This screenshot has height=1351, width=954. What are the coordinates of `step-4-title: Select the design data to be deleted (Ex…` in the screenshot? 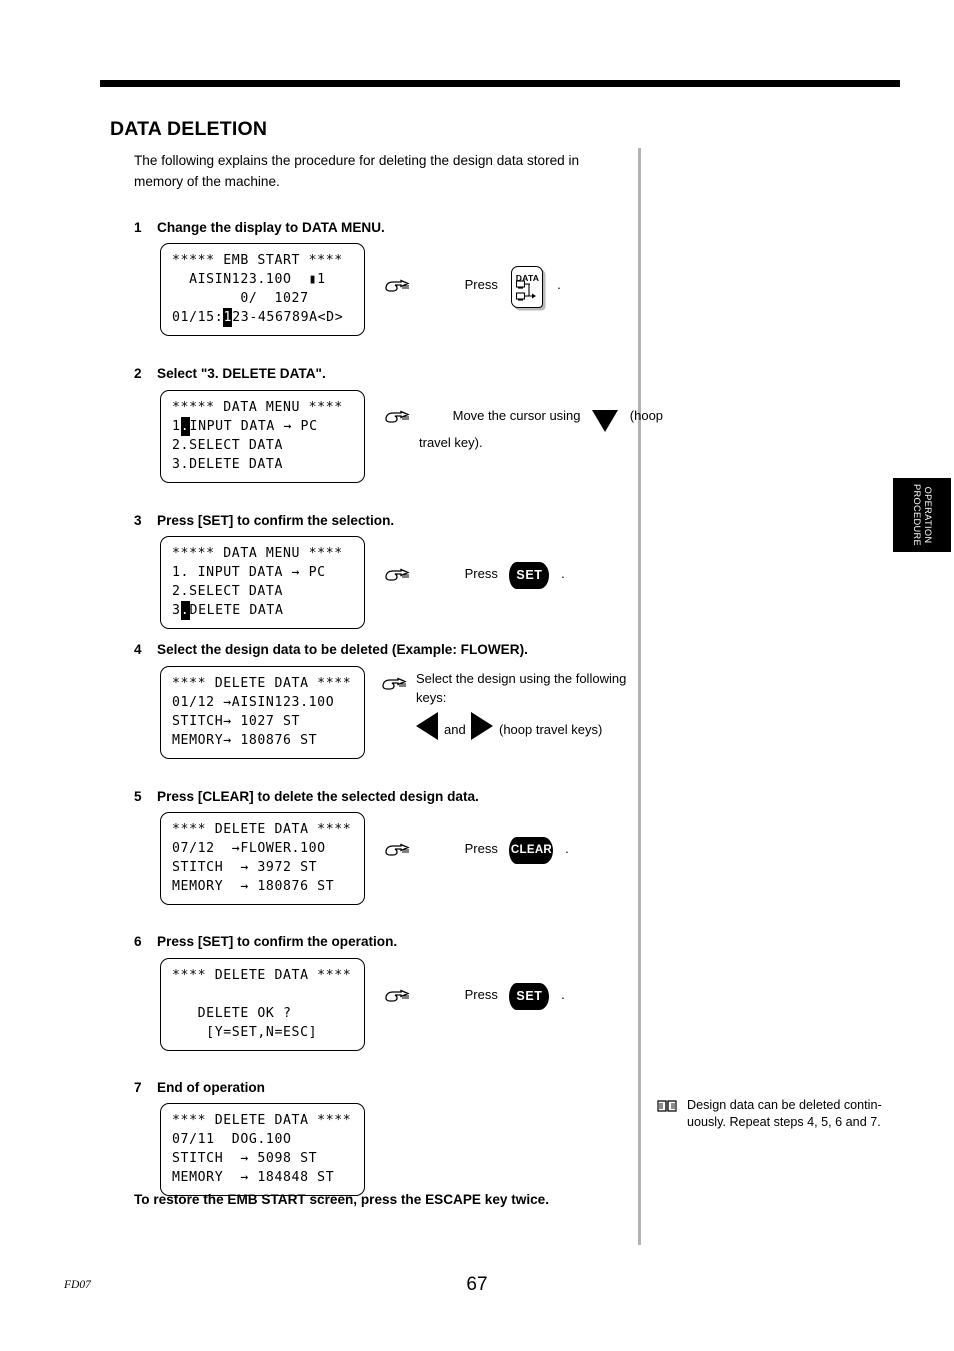 It's located at (342, 649).